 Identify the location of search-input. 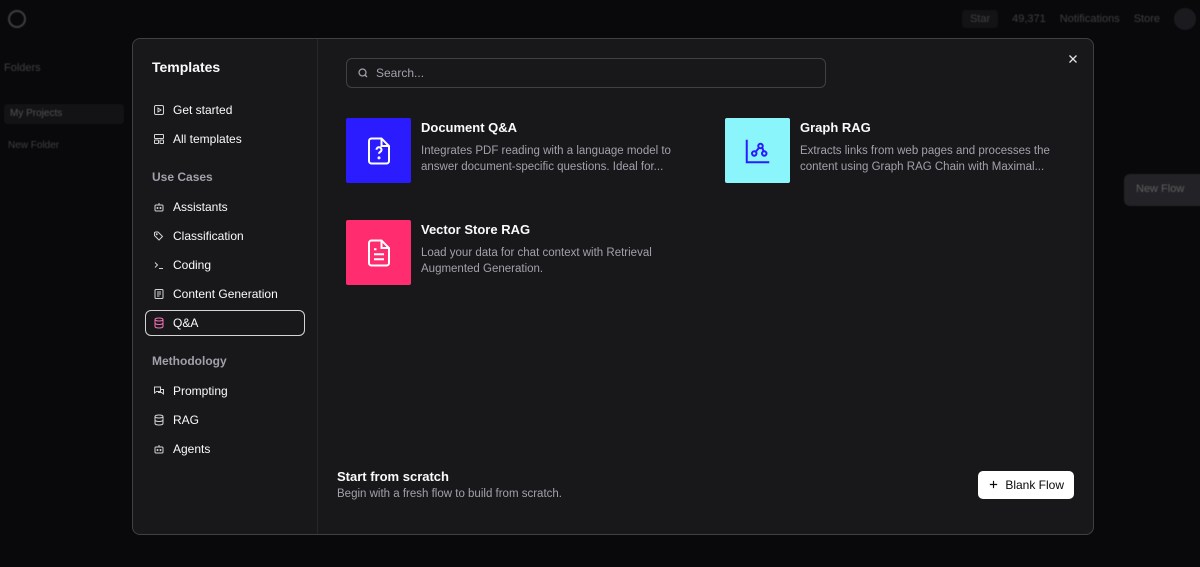
(595, 73).